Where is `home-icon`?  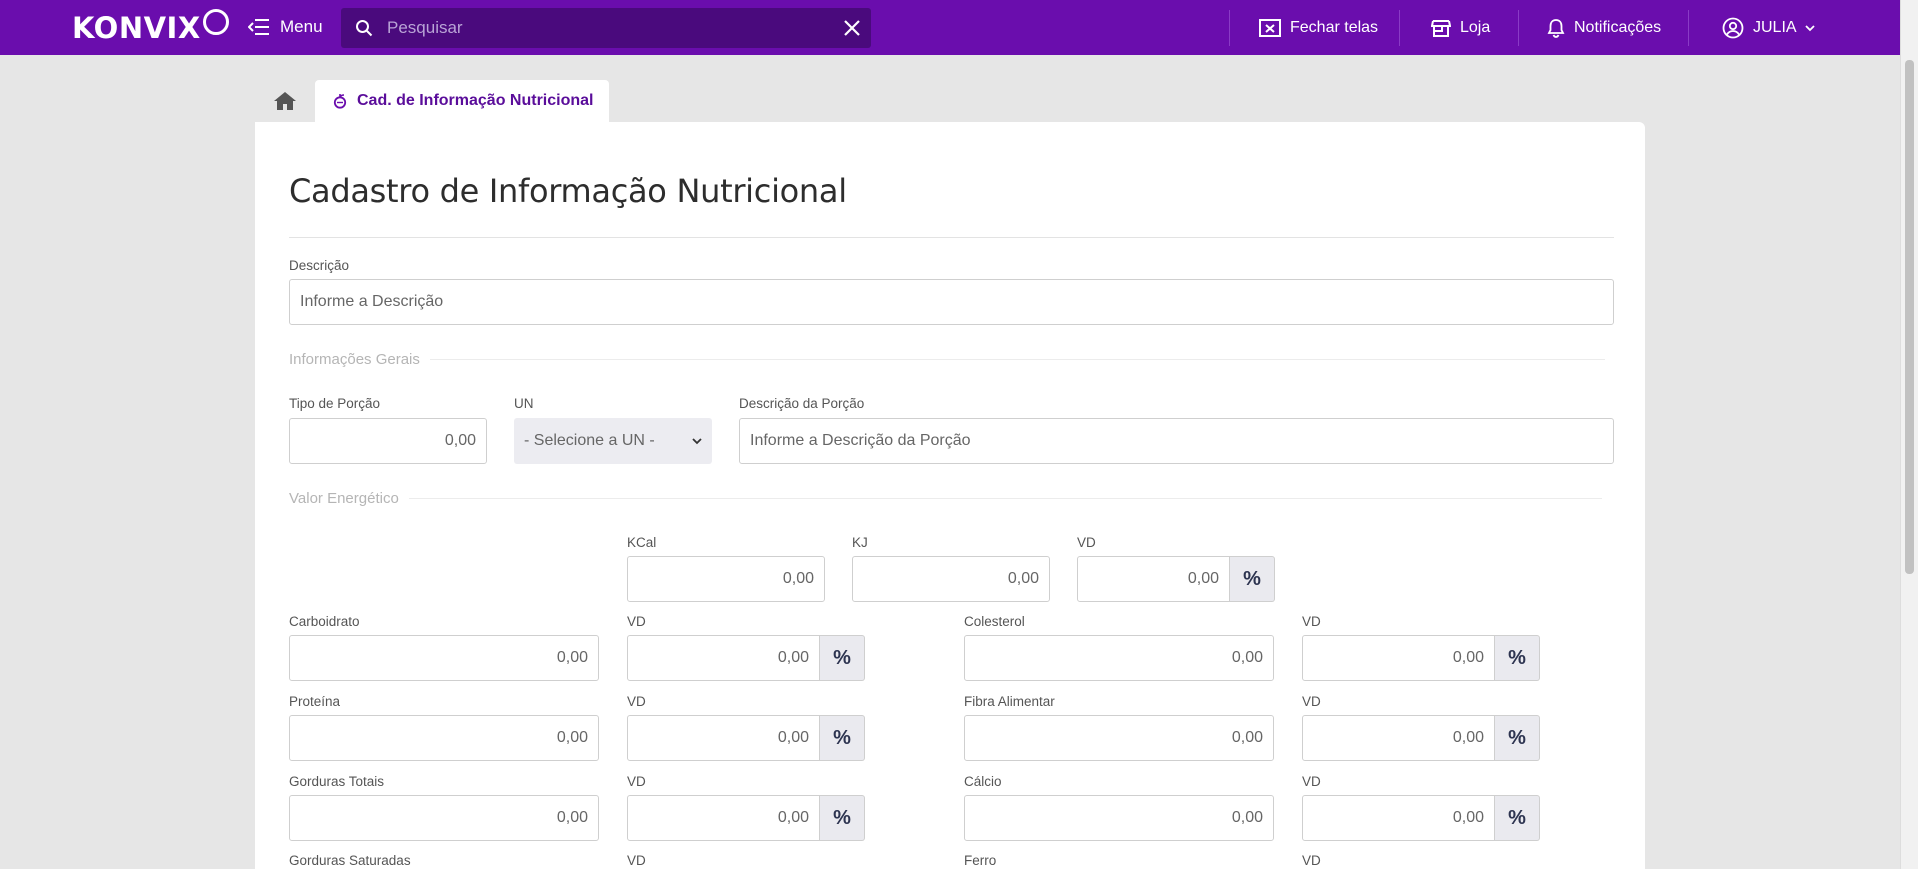
home-icon is located at coordinates (285, 101).